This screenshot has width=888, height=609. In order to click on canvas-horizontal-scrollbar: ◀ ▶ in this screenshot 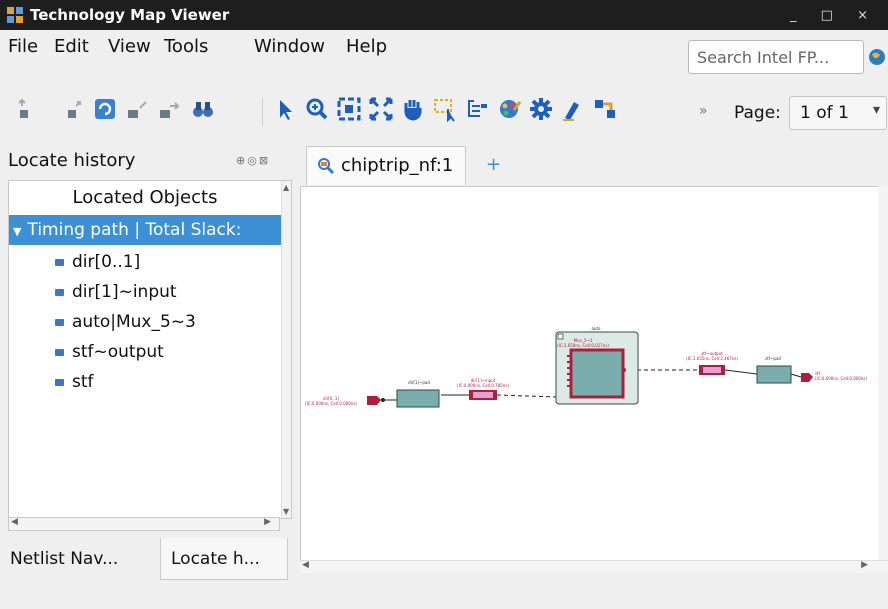, I will do `click(594, 566)`.